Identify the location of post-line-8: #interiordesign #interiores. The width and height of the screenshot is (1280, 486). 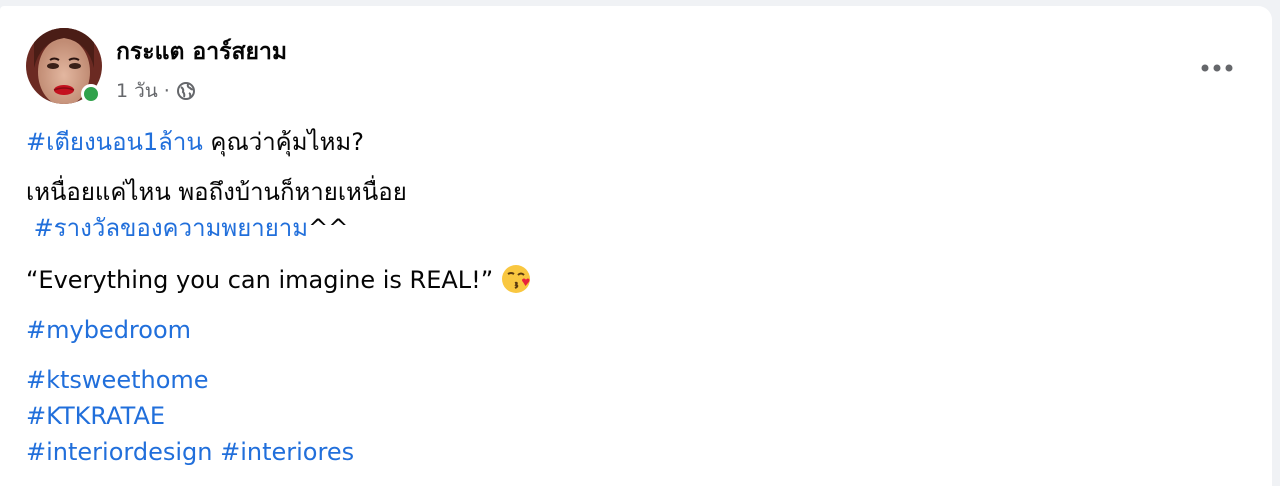
(190, 452).